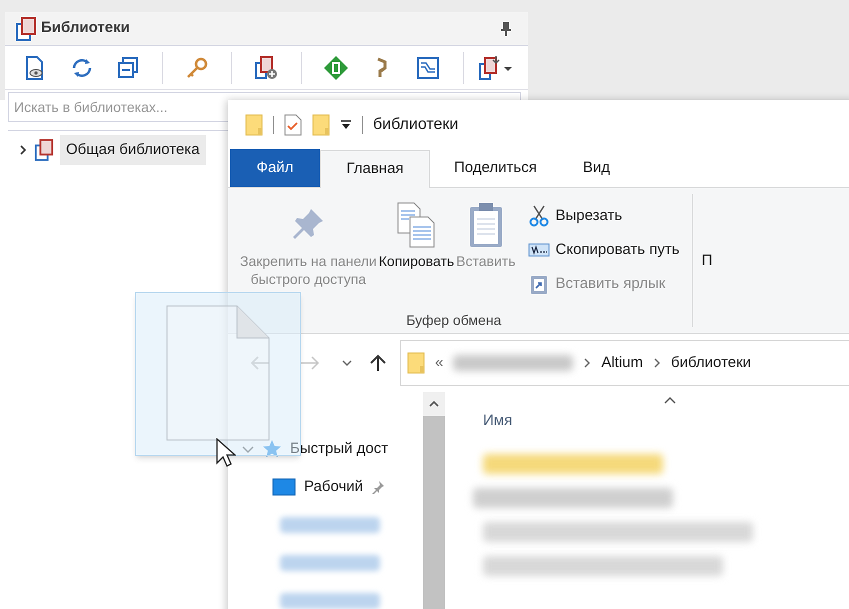 The height and width of the screenshot is (609, 849). What do you see at coordinates (85, 28) in the screenshot?
I see `panel-title: Библиотеки` at bounding box center [85, 28].